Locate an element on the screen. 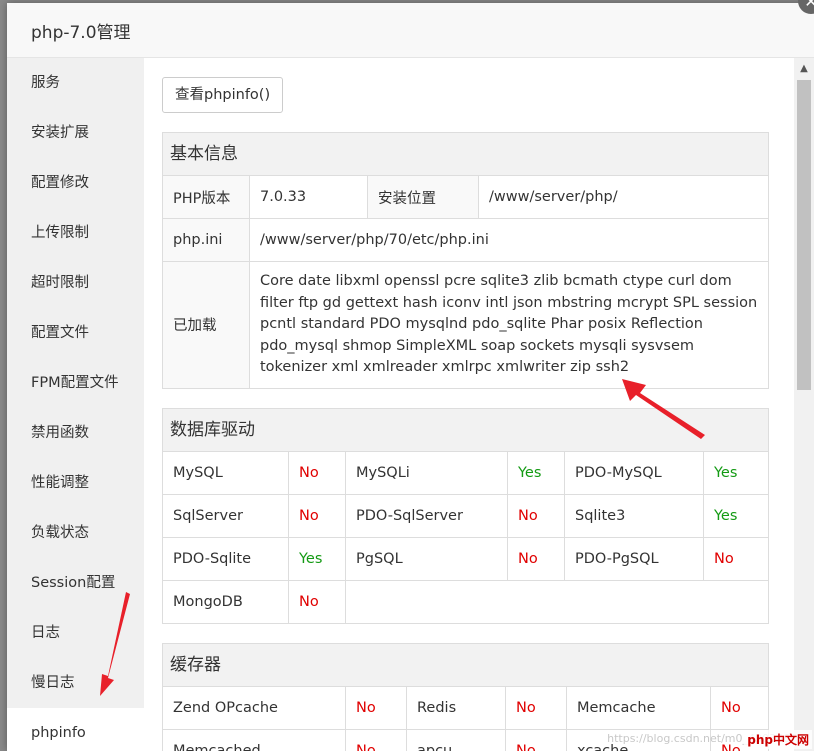  vertical-scrollbar: ▲ is located at coordinates (804, 404).